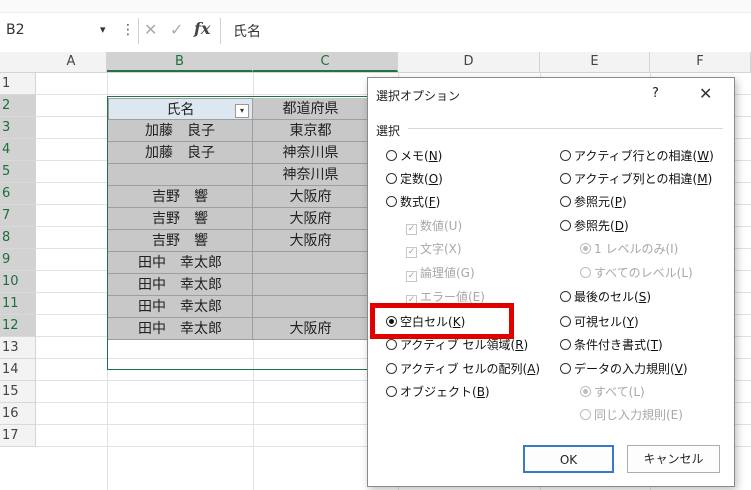 This screenshot has width=751, height=490. I want to click on row-header-3: 3, so click(18, 128).